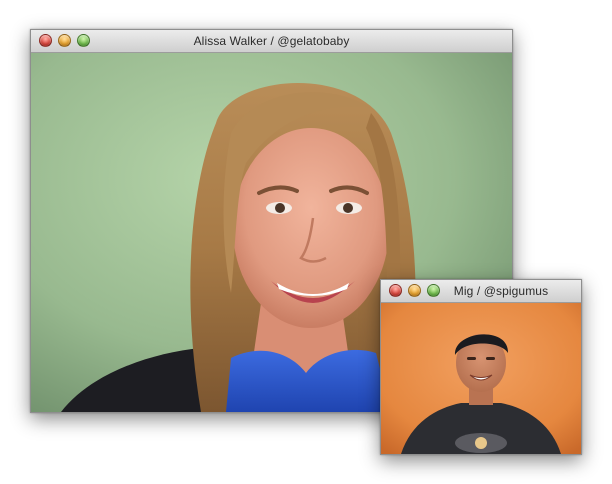  I want to click on main-window-titlebar: Alissa Walker / @gelatobaby, so click(271, 41).